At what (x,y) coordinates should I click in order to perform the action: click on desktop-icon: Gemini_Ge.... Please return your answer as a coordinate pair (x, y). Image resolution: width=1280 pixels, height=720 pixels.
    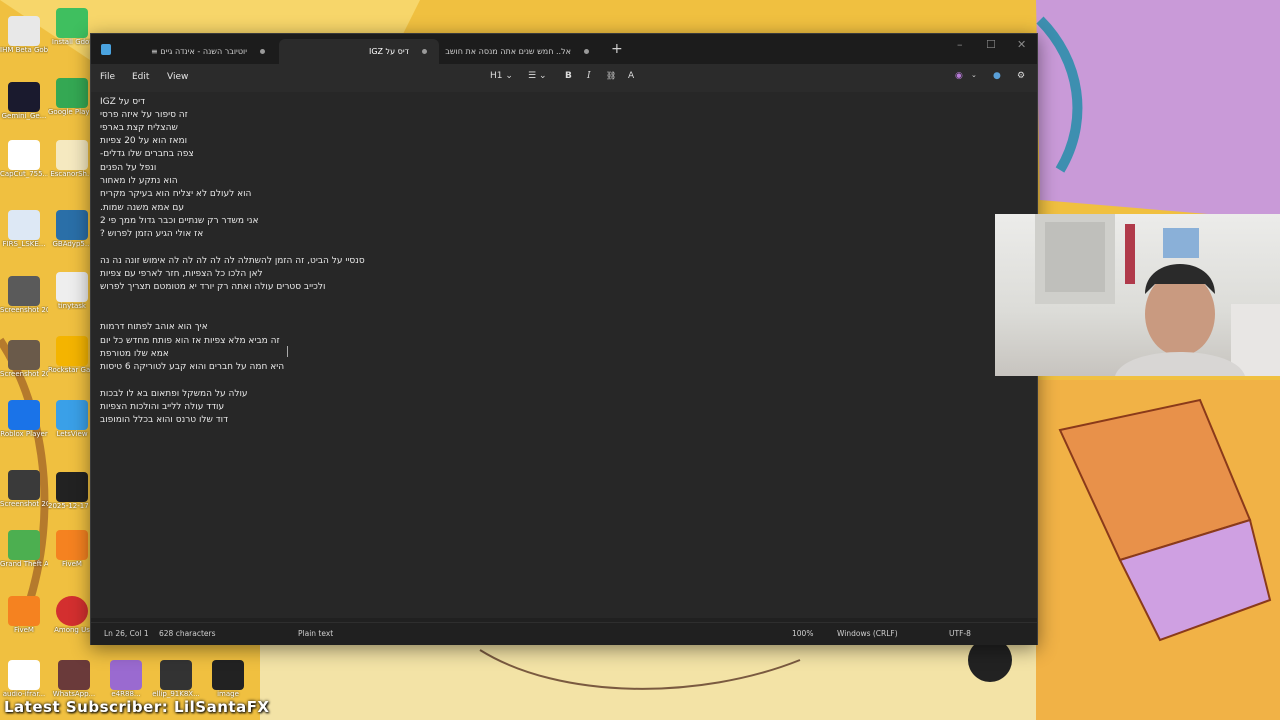
    Looking at the image, I should click on (24, 101).